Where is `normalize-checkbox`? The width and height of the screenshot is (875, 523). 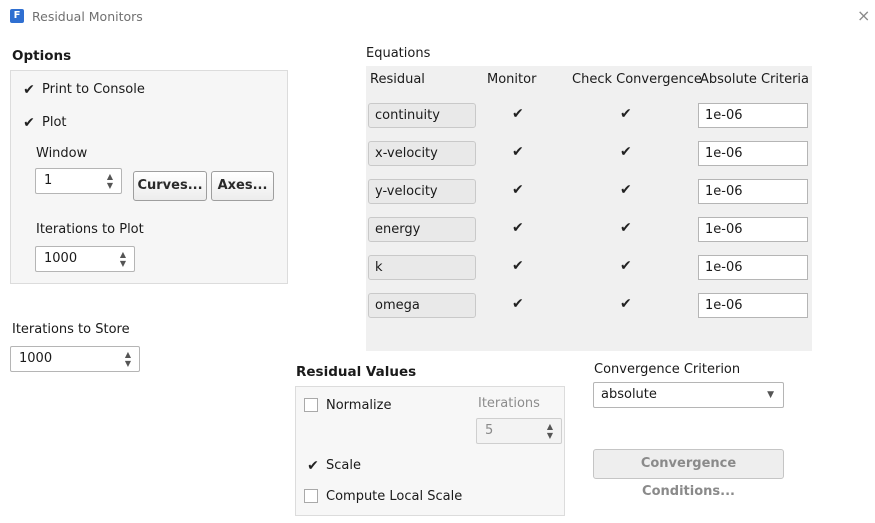
normalize-checkbox is located at coordinates (311, 405).